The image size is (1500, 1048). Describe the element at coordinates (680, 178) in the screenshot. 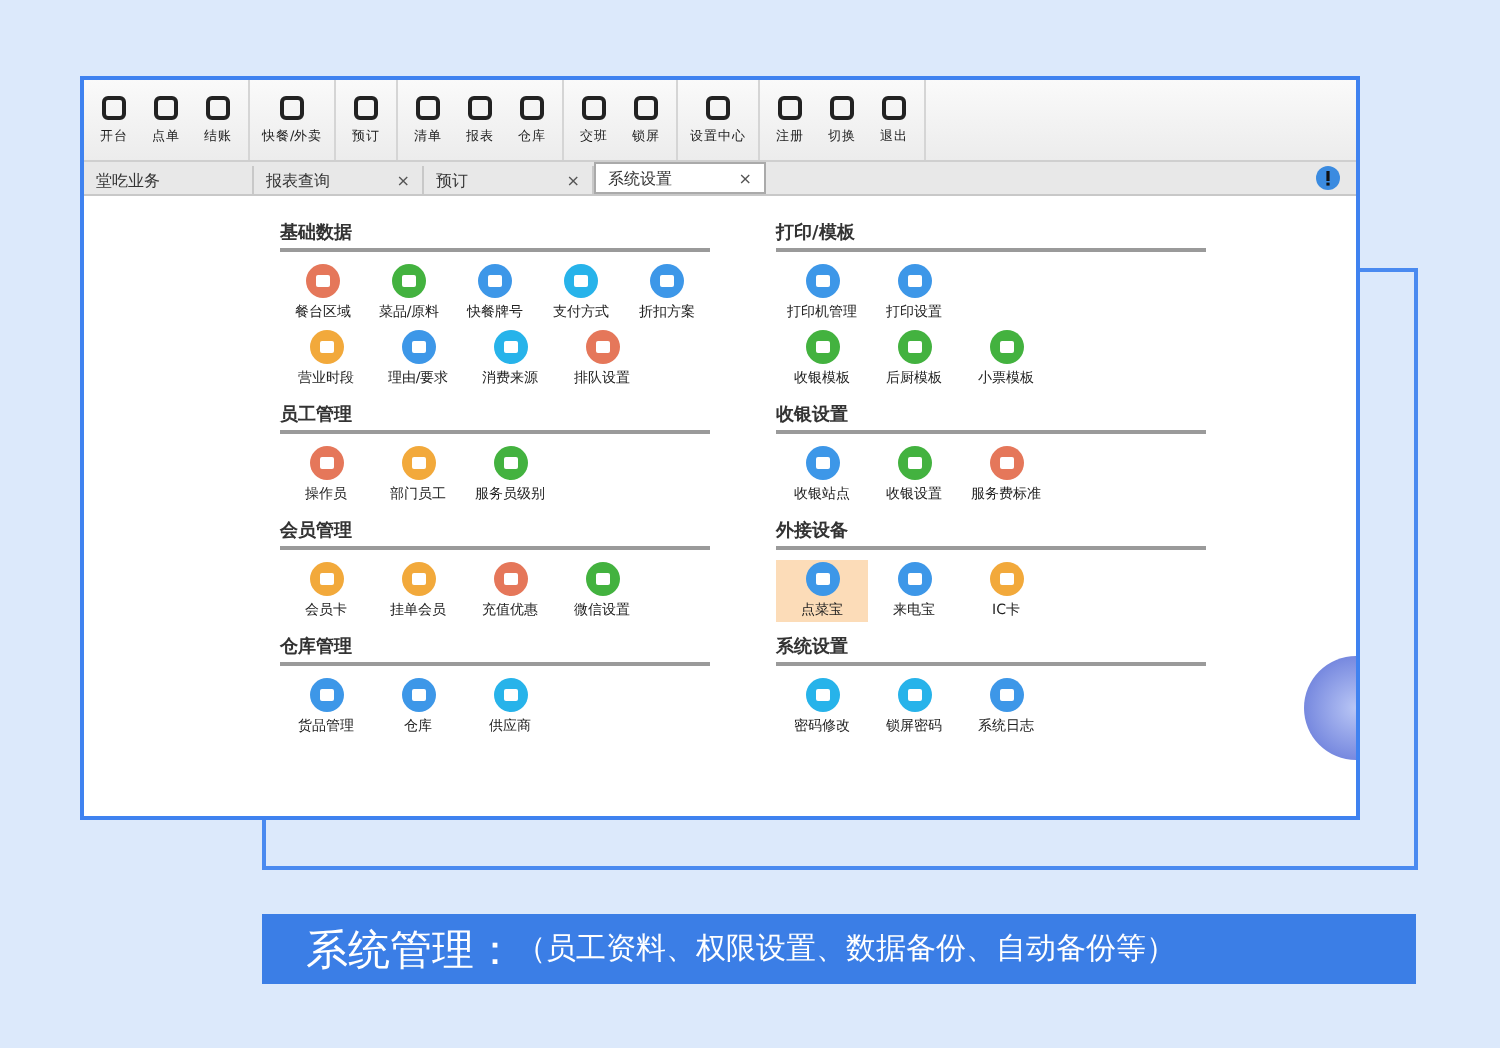

I see `tab: 系统设置 ×` at that location.